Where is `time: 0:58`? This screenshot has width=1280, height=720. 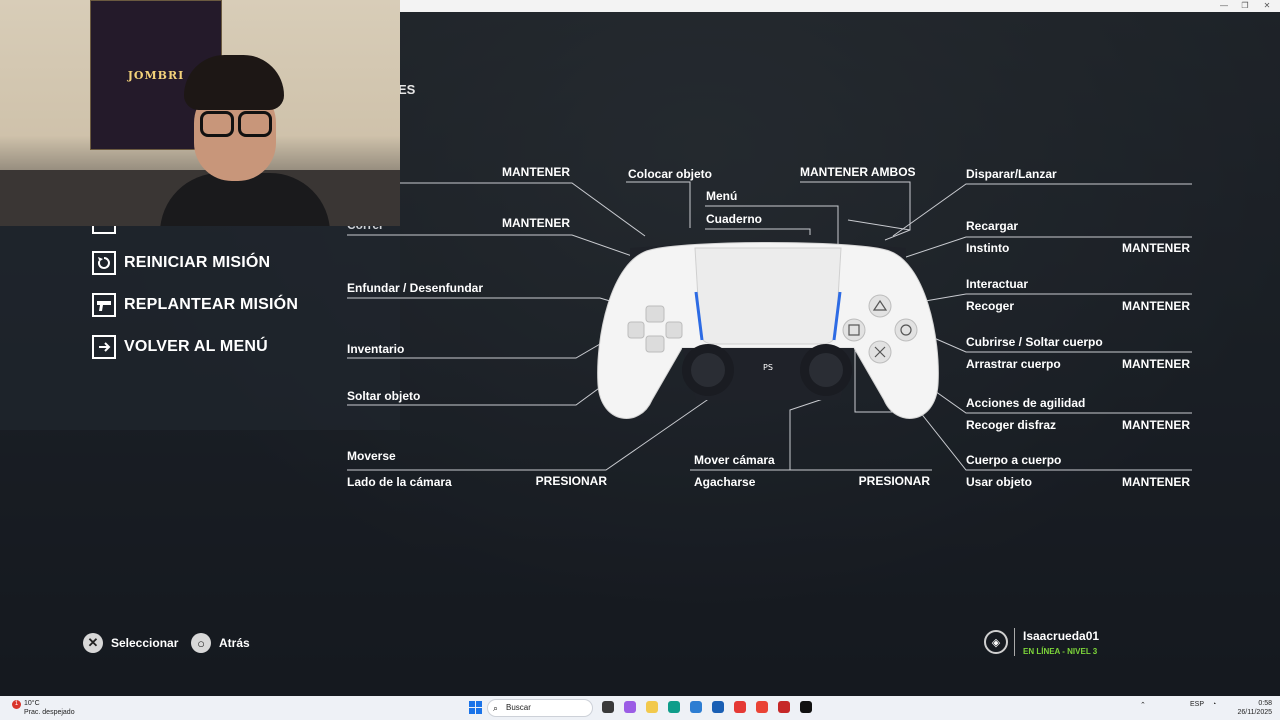 time: 0:58 is located at coordinates (1265, 703).